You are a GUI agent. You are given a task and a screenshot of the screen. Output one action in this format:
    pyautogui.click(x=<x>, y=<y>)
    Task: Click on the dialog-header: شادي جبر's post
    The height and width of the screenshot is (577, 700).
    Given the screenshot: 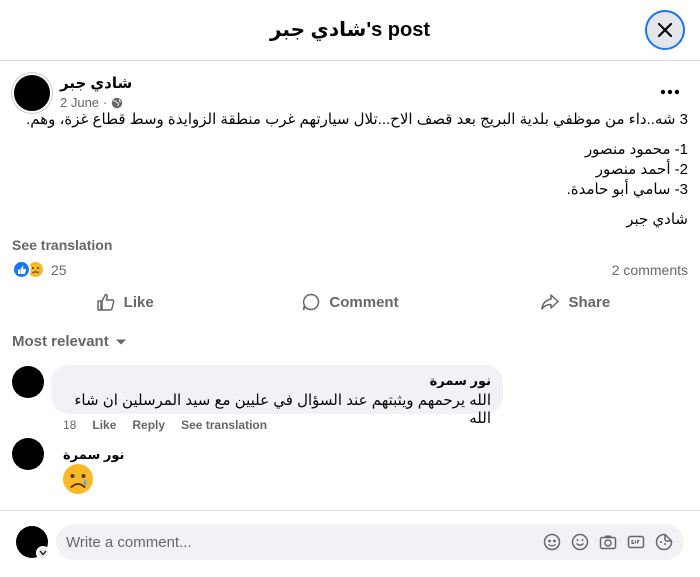 What is the action you would take?
    pyautogui.click(x=350, y=30)
    